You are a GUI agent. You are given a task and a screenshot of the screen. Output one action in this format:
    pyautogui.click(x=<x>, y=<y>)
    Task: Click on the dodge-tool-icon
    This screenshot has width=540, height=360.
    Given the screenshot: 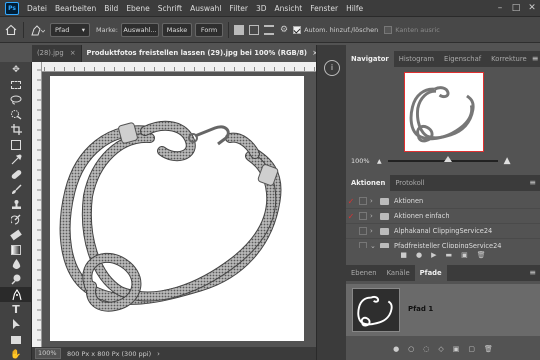 What is the action you would take?
    pyautogui.click(x=16, y=279)
    